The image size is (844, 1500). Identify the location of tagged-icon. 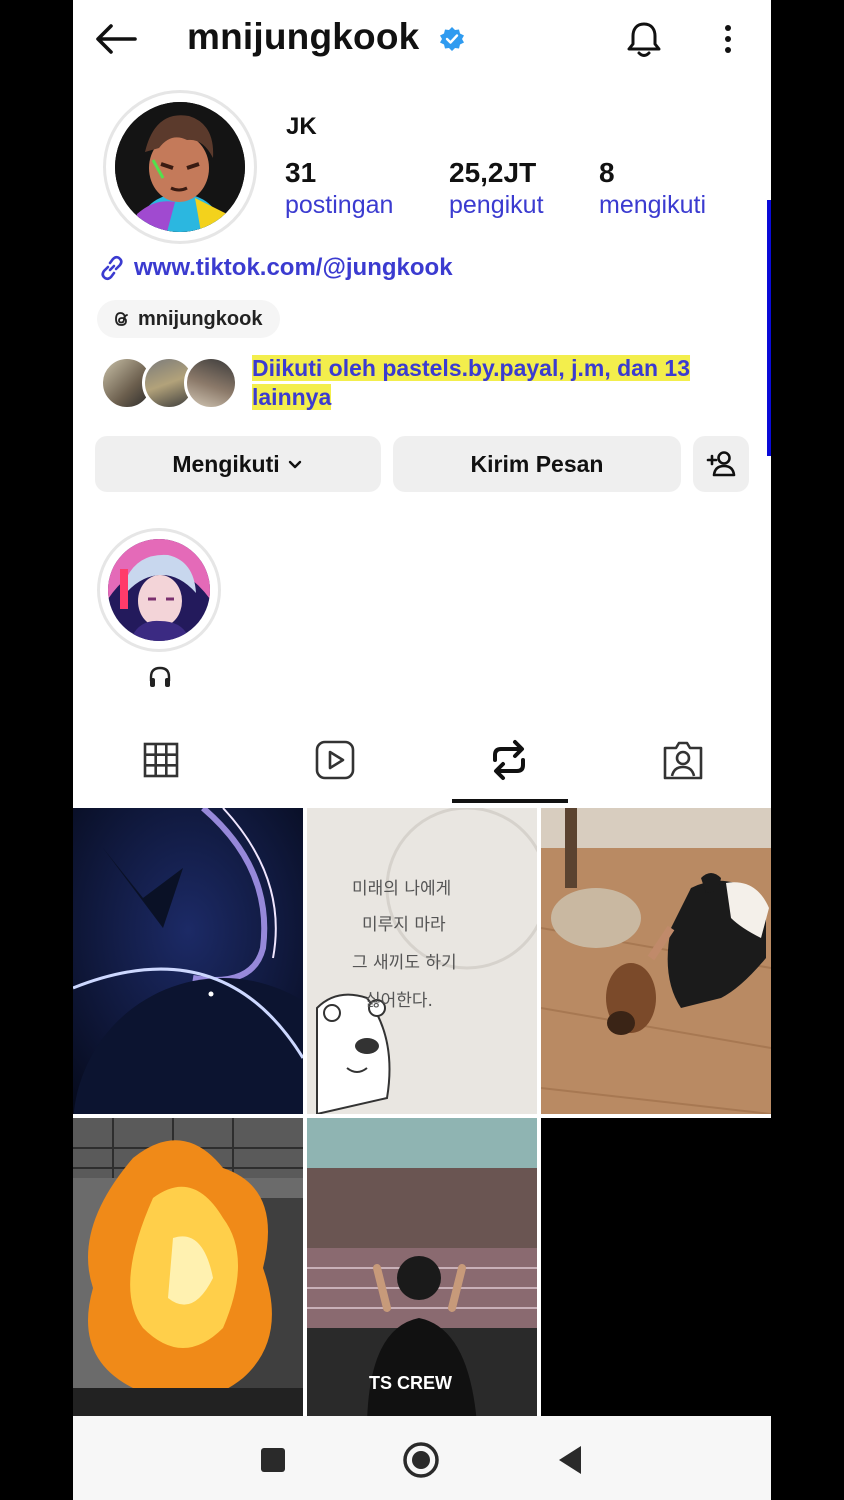
(683, 760).